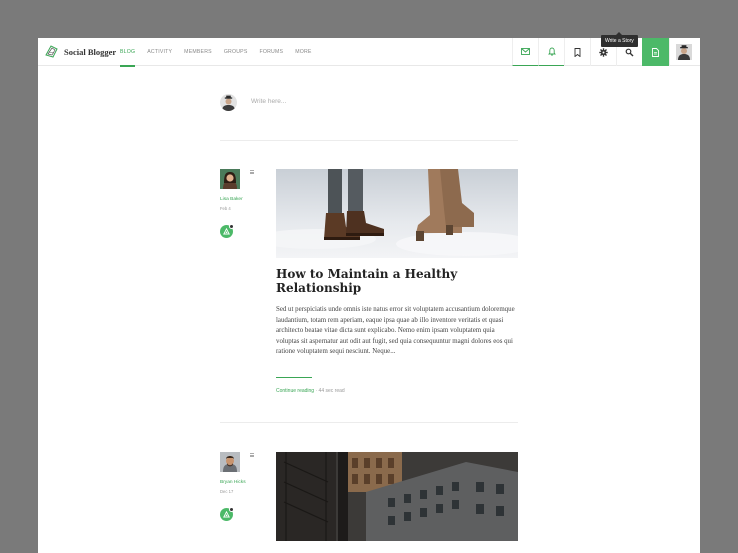  Describe the element at coordinates (240, 199) in the screenshot. I see `author-name: Lisa Baker` at that location.